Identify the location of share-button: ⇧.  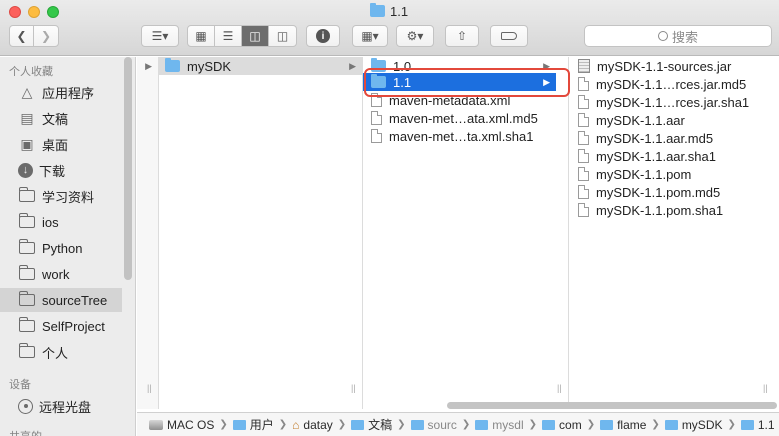
(462, 36).